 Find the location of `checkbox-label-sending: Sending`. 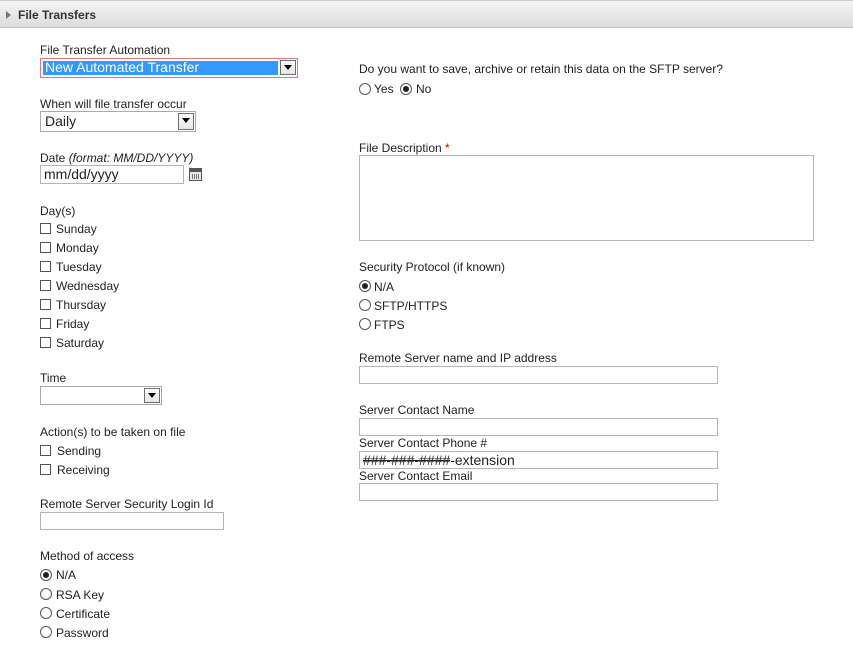

checkbox-label-sending: Sending is located at coordinates (79, 451).